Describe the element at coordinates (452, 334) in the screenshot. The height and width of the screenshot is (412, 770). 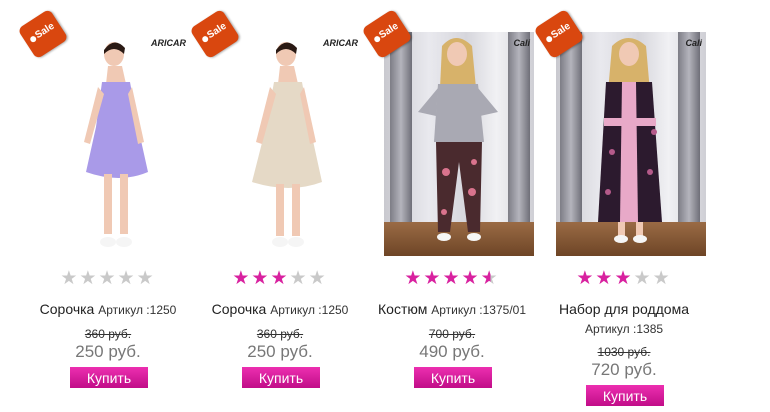
I see `old-price: 700 руб.` at that location.